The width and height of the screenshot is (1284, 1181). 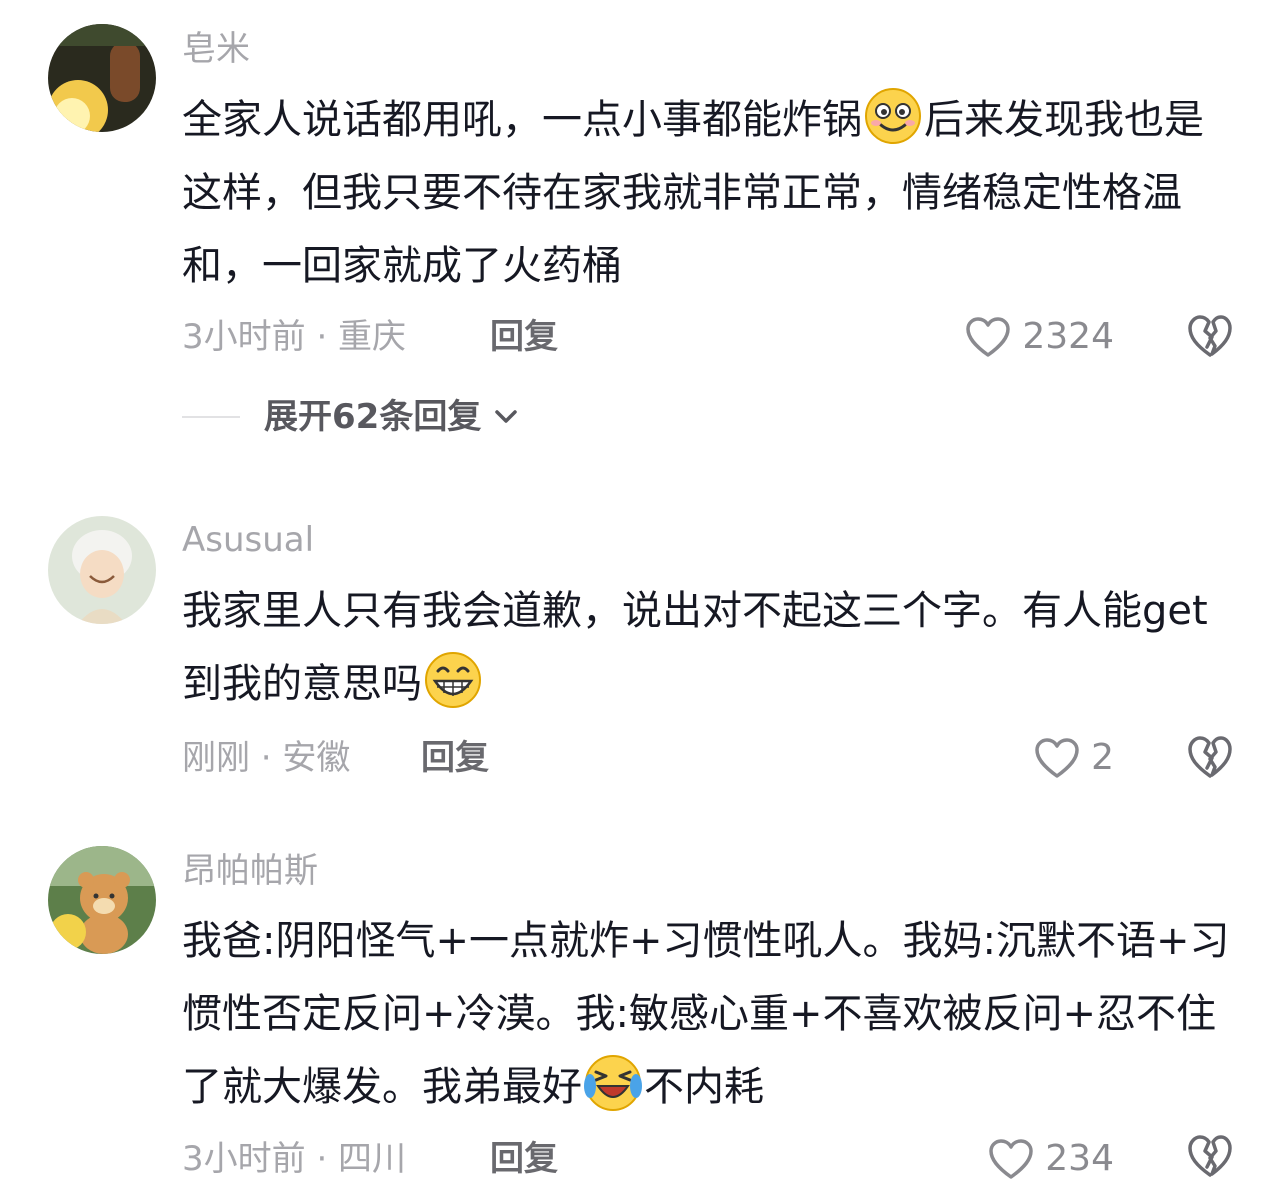 I want to click on comment-username: Asusual, so click(x=248, y=540).